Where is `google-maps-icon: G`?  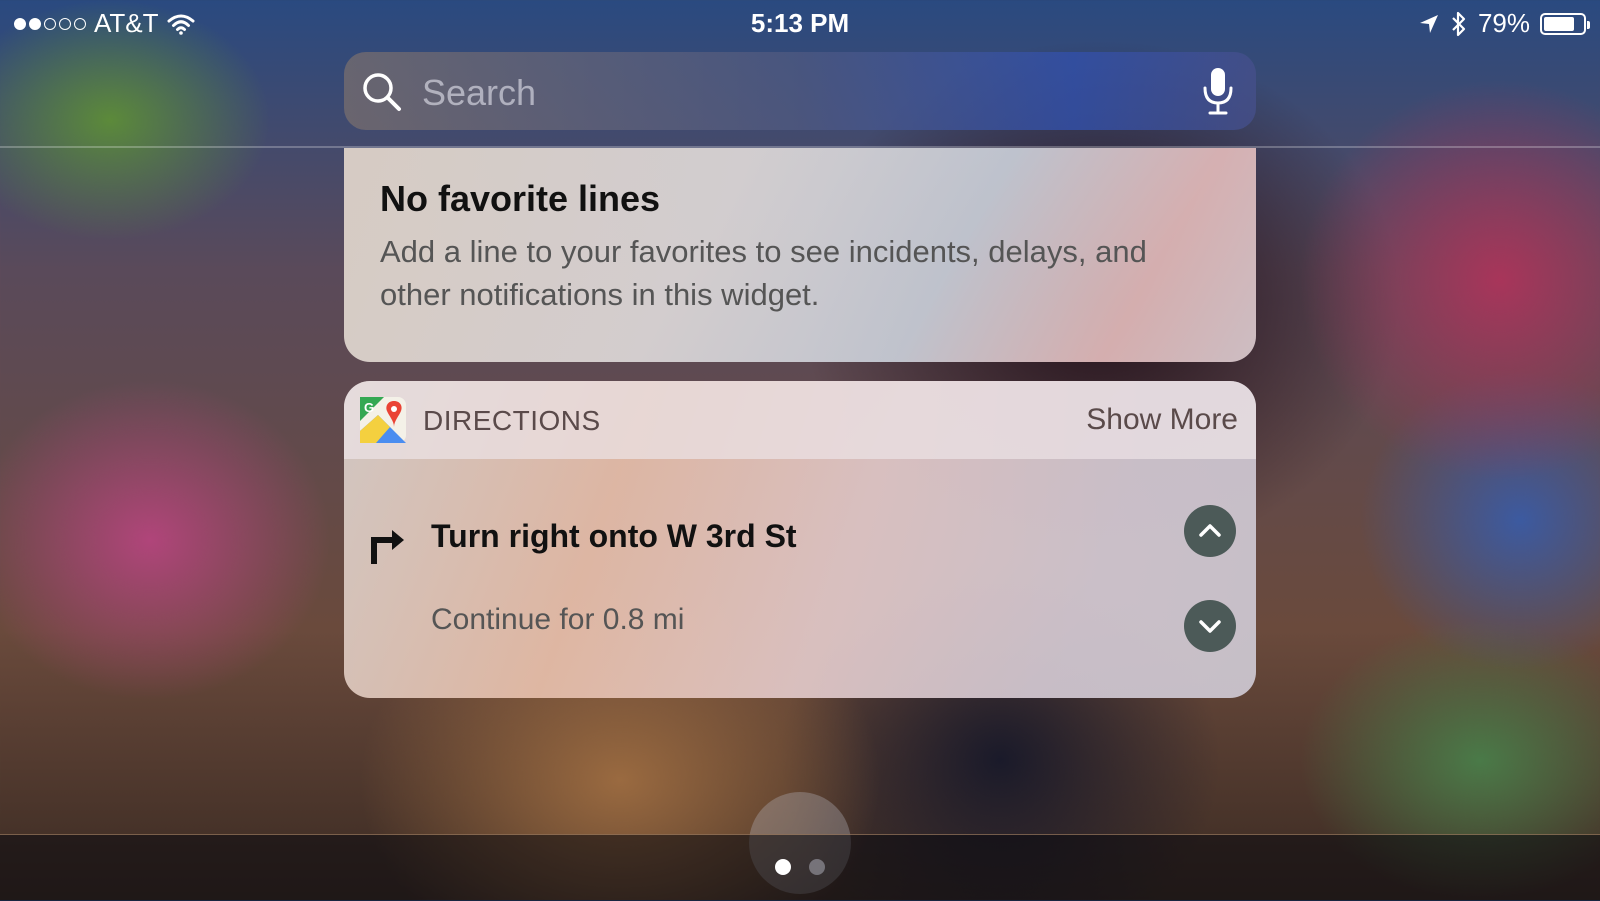
google-maps-icon: G is located at coordinates (383, 420).